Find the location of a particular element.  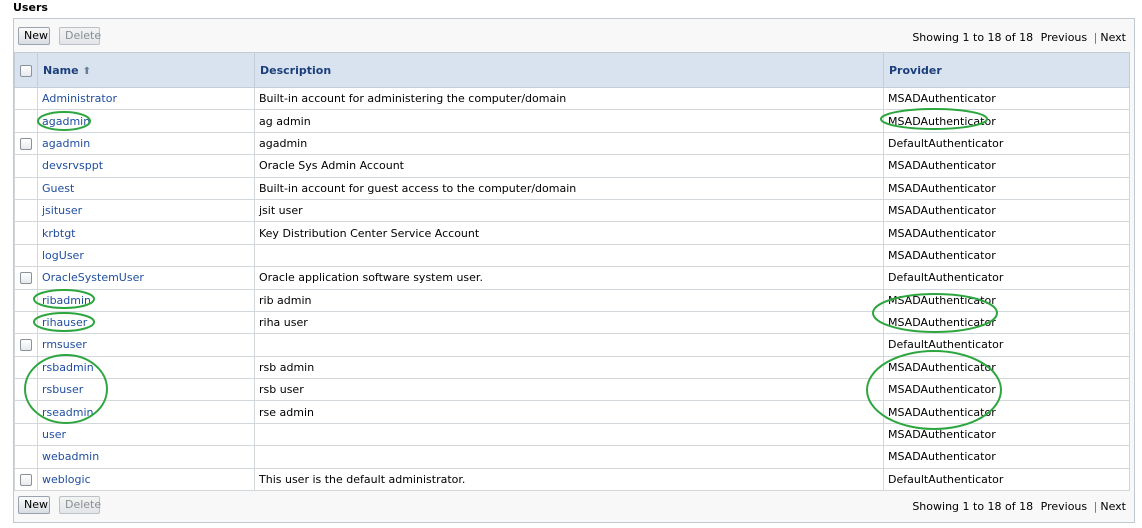

user-name-link: ribadmin is located at coordinates (146, 300).